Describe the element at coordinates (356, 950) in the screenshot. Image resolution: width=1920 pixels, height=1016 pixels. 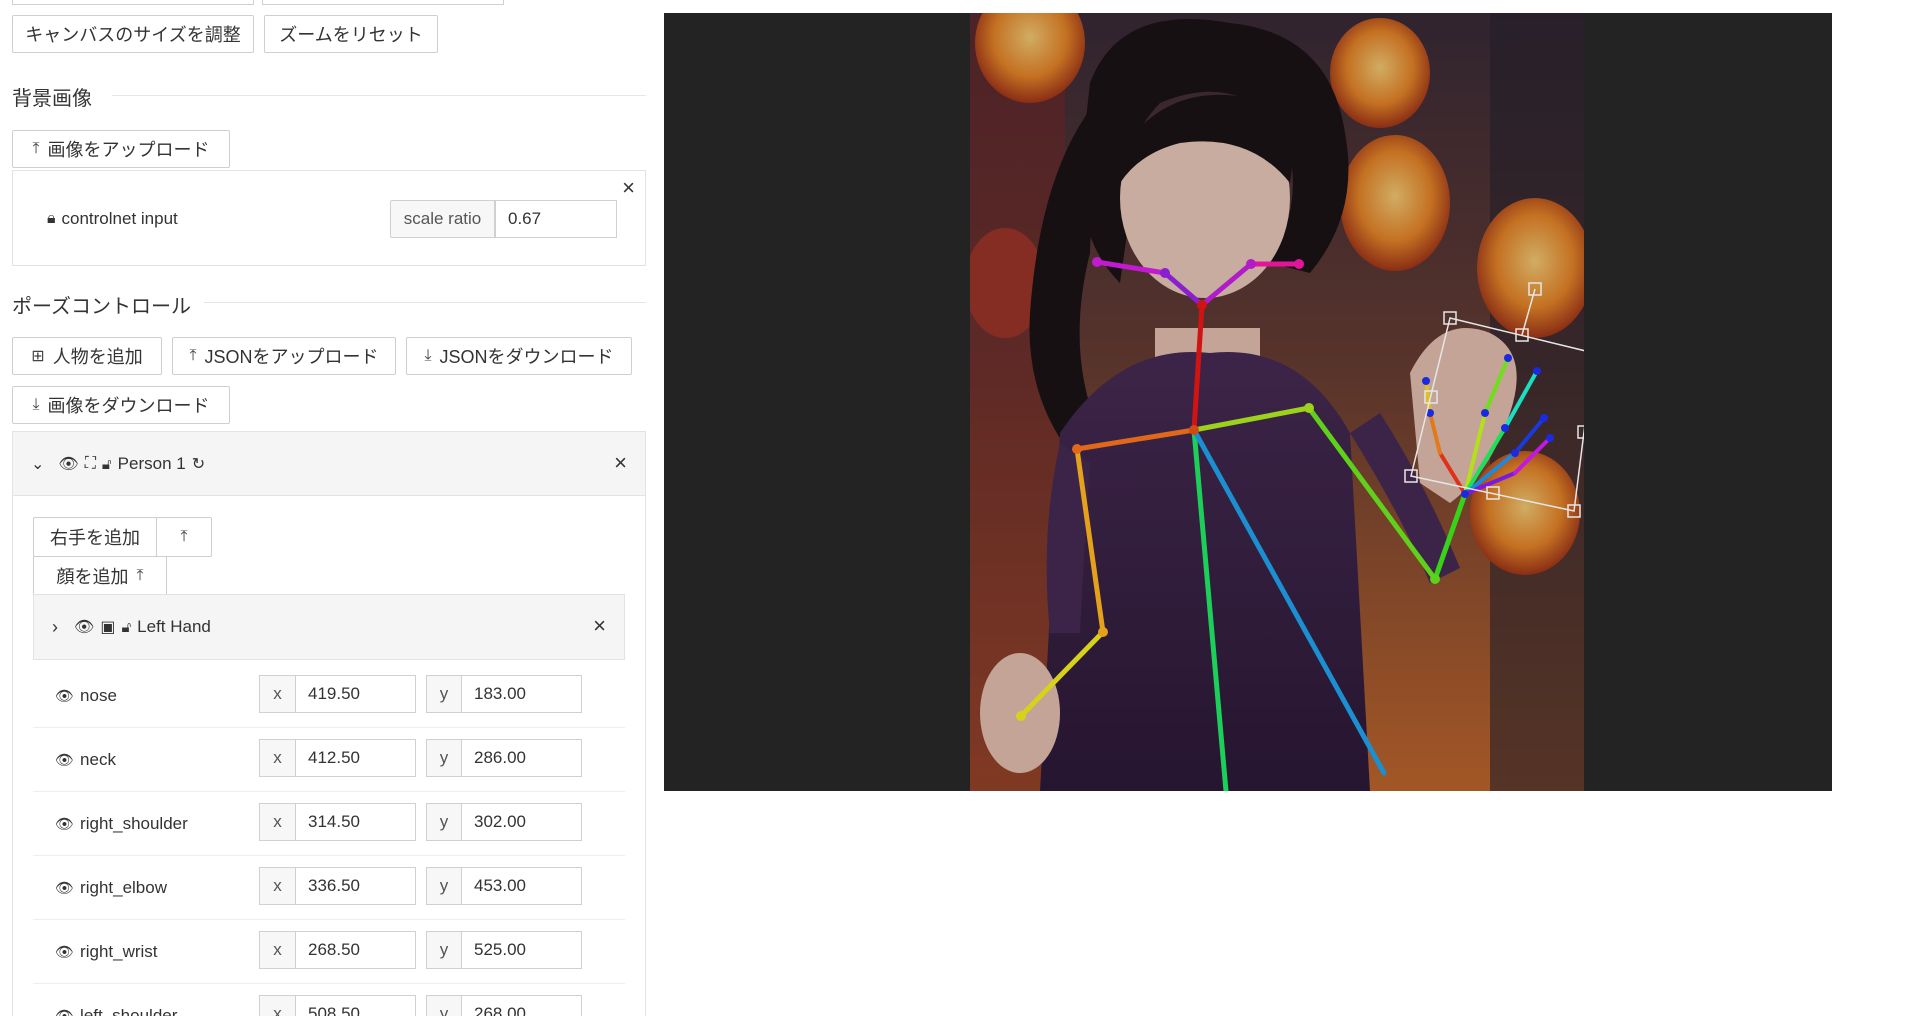
I see `x-input: 268.50` at that location.